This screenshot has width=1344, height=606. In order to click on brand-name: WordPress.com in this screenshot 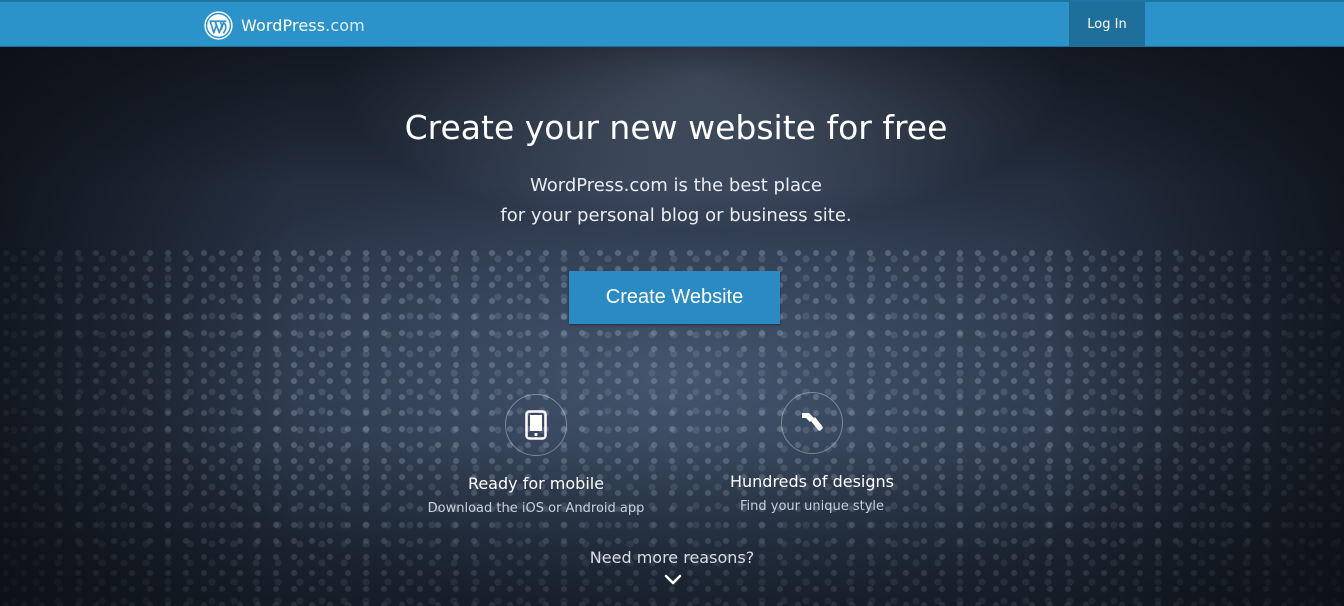, I will do `click(303, 25)`.